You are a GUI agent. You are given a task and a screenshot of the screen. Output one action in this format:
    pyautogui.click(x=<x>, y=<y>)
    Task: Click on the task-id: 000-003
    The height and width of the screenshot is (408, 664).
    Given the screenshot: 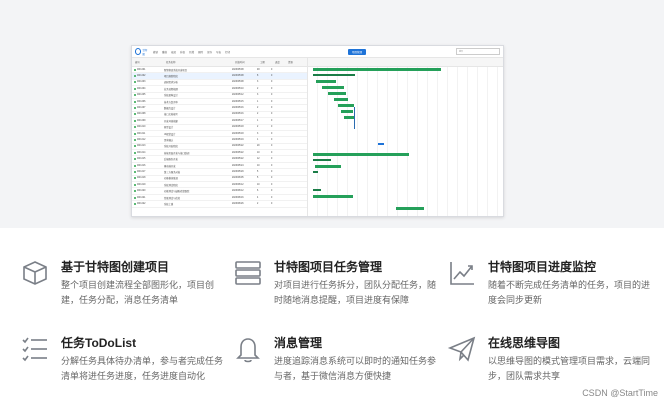 What is the action you would take?
    pyautogui.click(x=141, y=82)
    